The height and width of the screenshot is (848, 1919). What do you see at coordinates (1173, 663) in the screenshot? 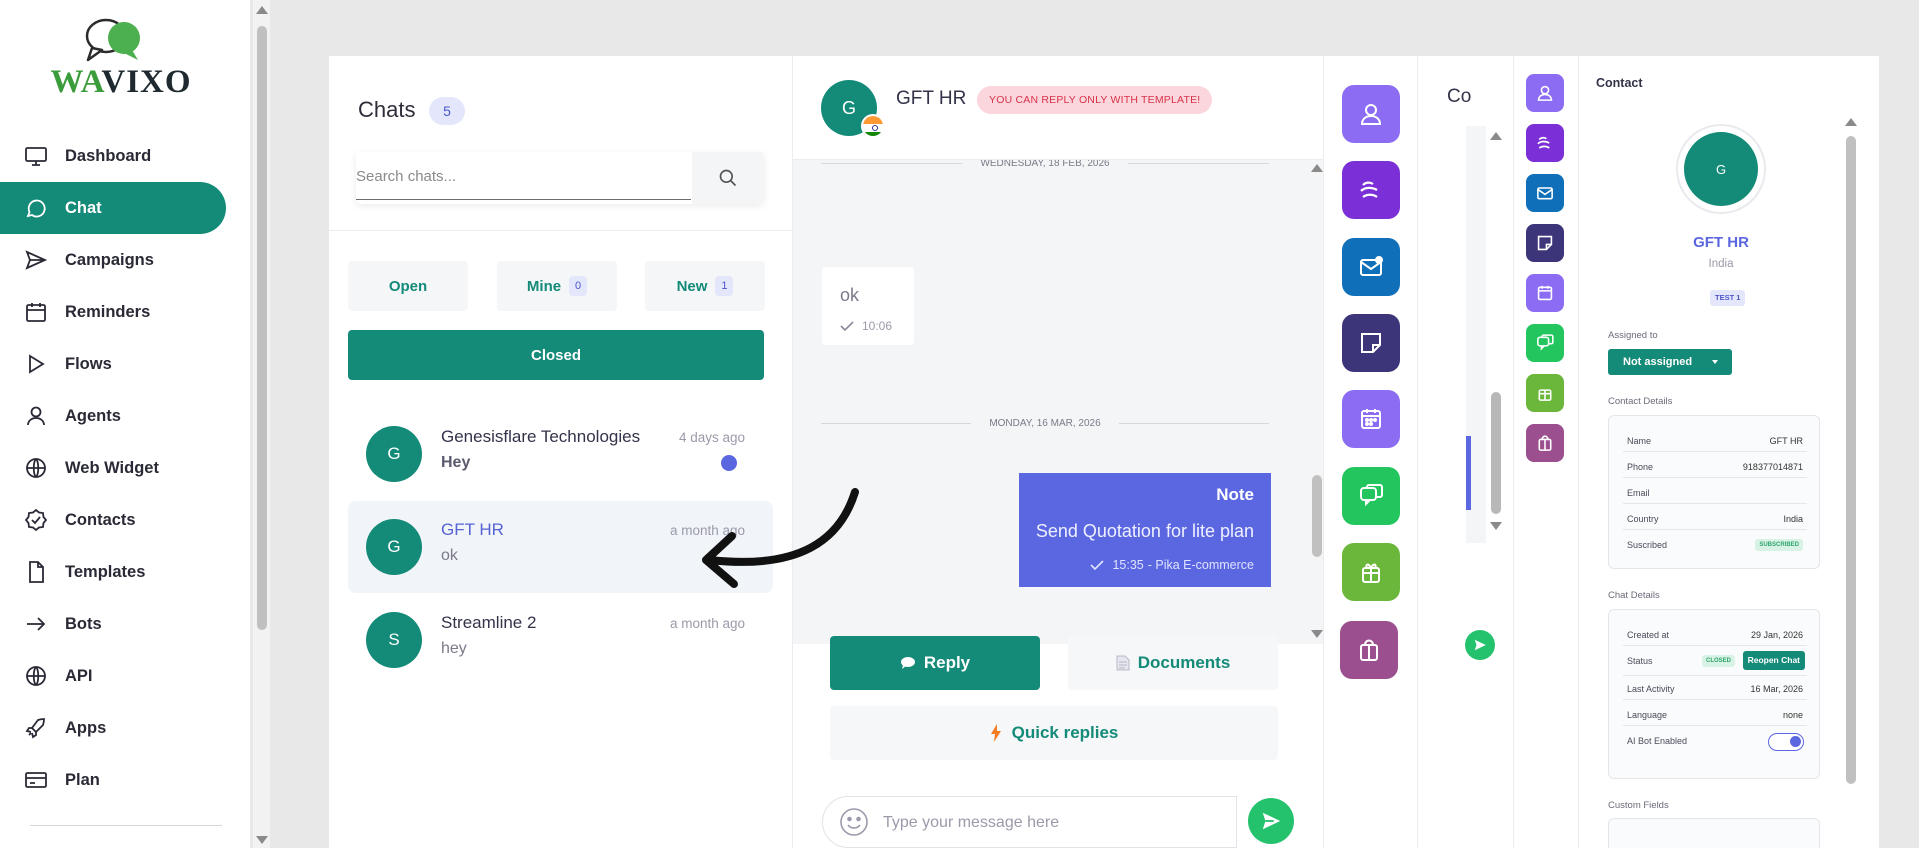
I see `documents-button: Documents` at bounding box center [1173, 663].